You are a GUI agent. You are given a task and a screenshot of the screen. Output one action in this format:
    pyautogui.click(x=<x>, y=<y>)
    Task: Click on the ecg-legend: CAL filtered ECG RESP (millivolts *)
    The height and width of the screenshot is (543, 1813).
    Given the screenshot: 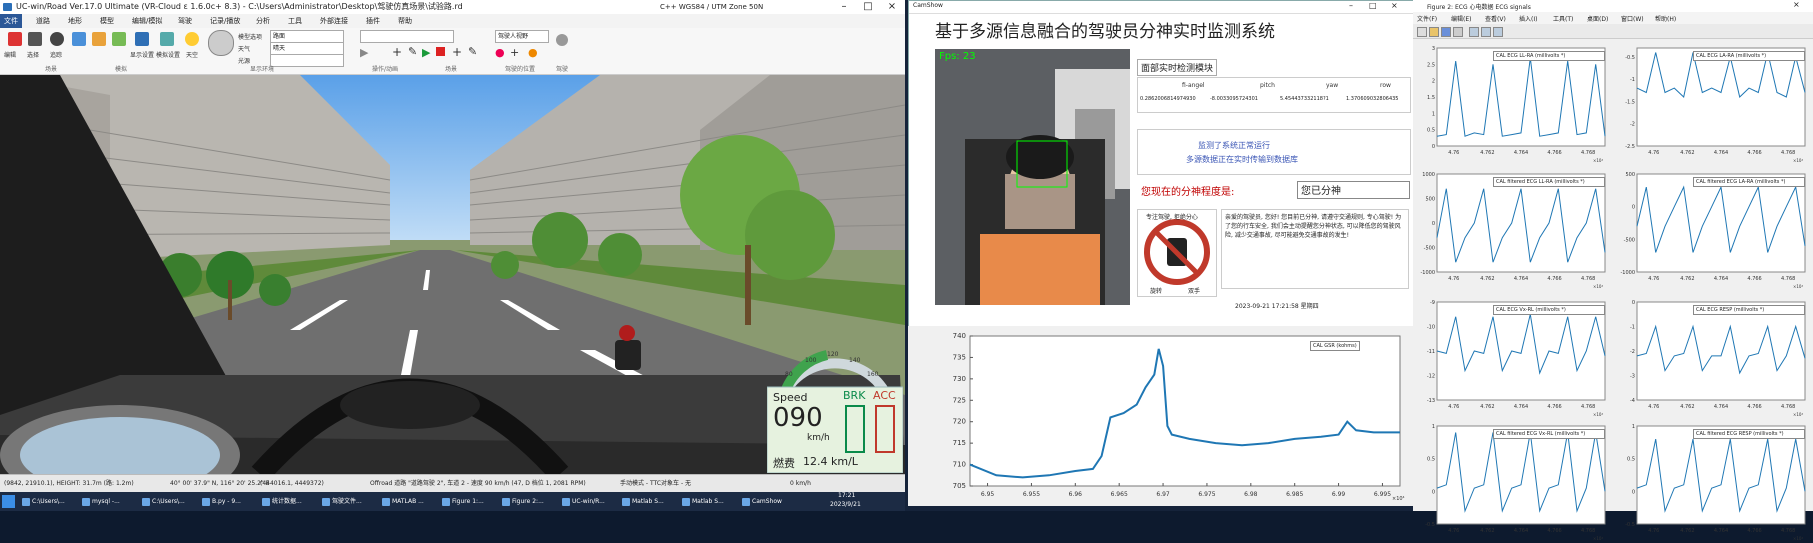 What is the action you would take?
    pyautogui.click(x=1749, y=434)
    